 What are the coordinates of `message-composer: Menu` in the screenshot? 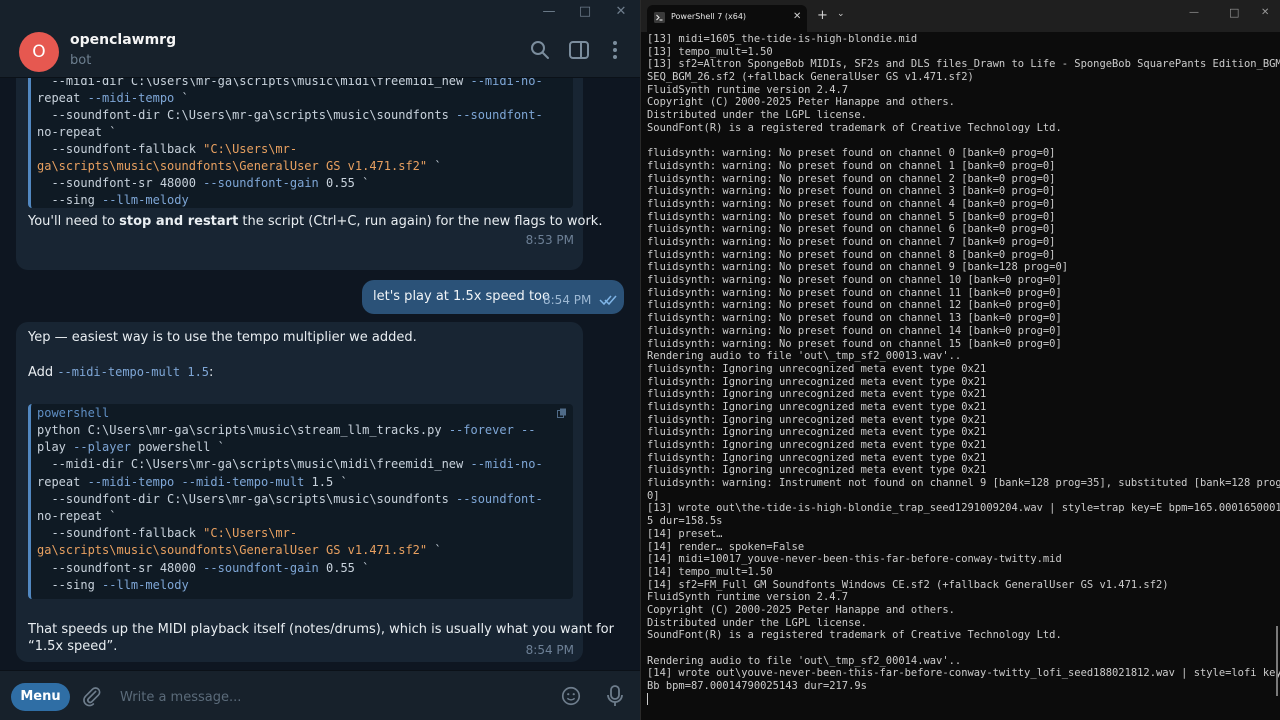 It's located at (320, 695).